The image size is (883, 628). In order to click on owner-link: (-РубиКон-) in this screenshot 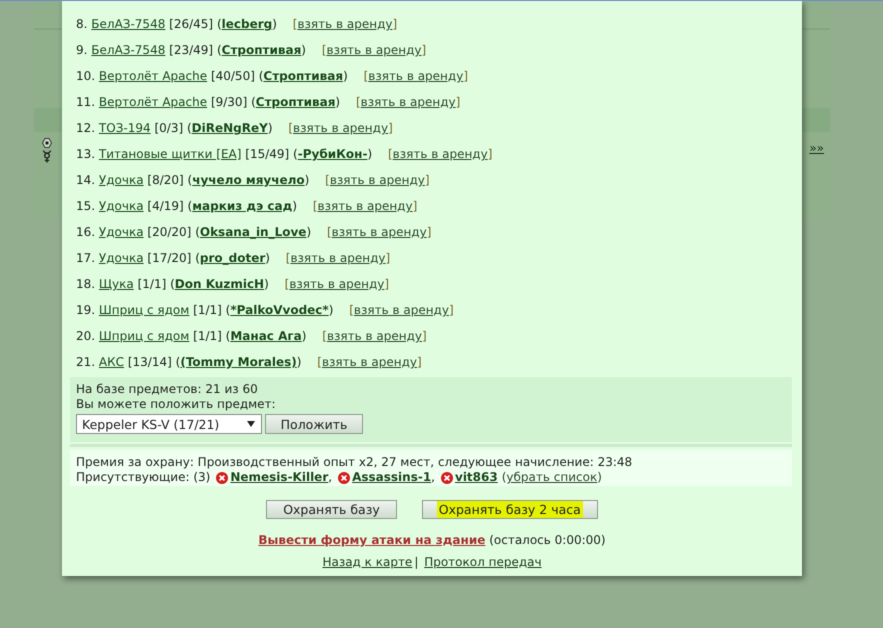, I will do `click(332, 154)`.